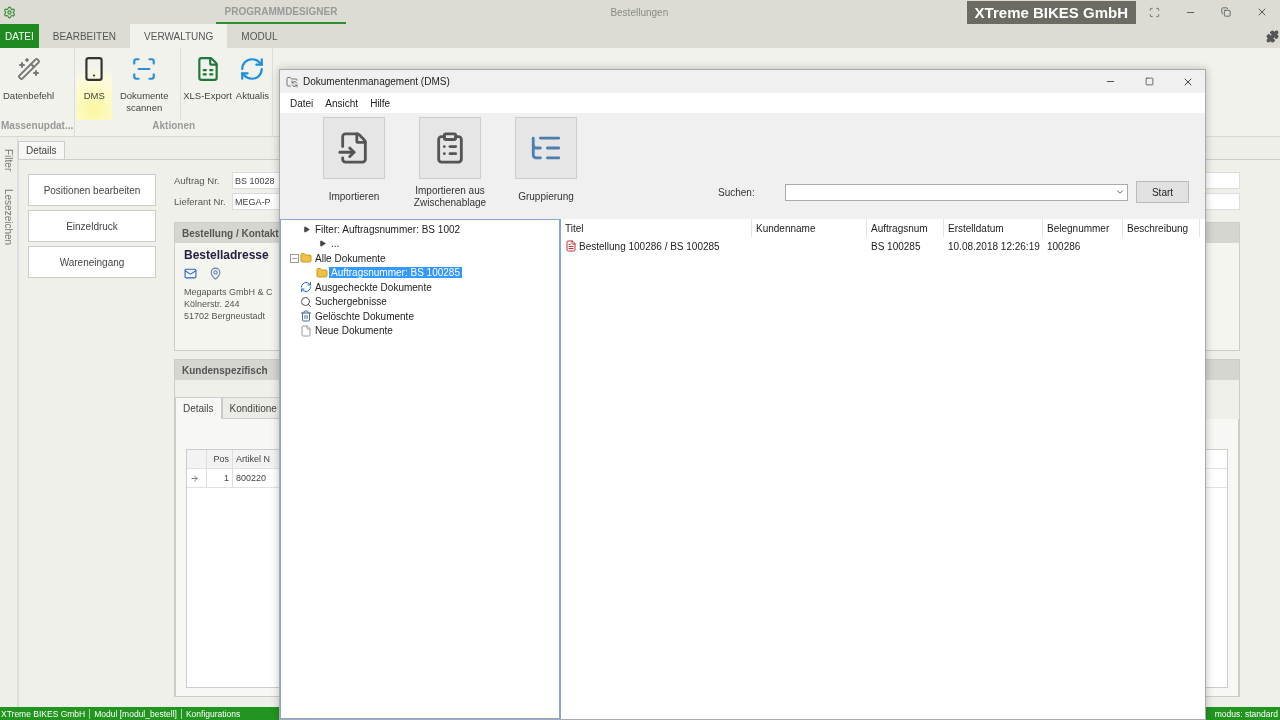 The height and width of the screenshot is (720, 1280). I want to click on ribbon-command: Aktualis, so click(252, 84).